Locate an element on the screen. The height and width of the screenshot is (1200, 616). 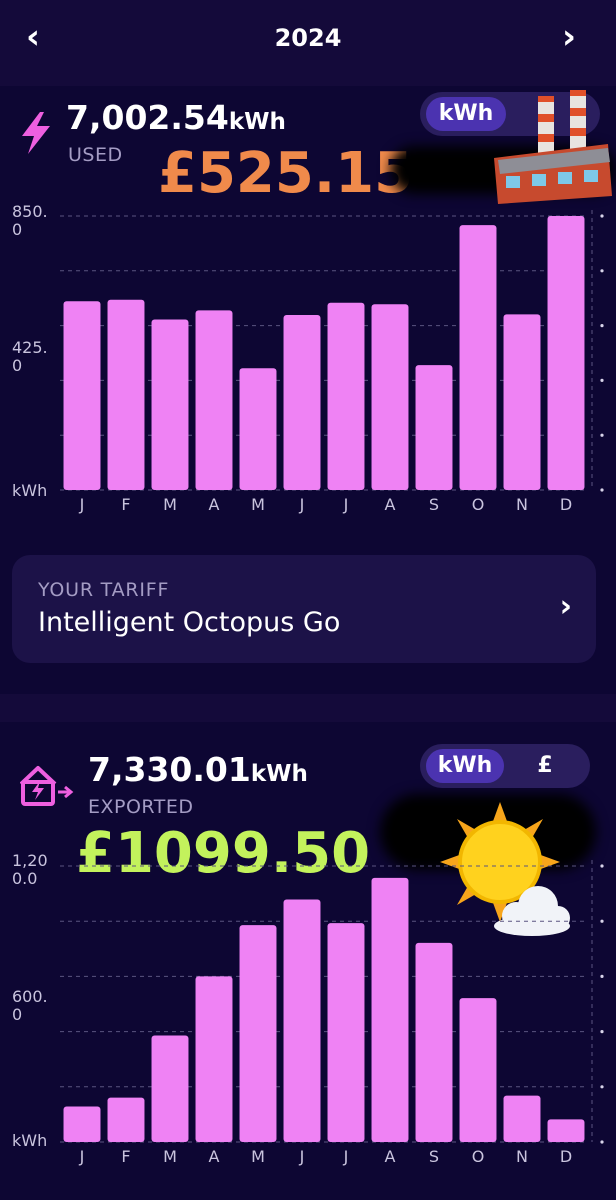
year-label: 2024 is located at coordinates (308, 38).